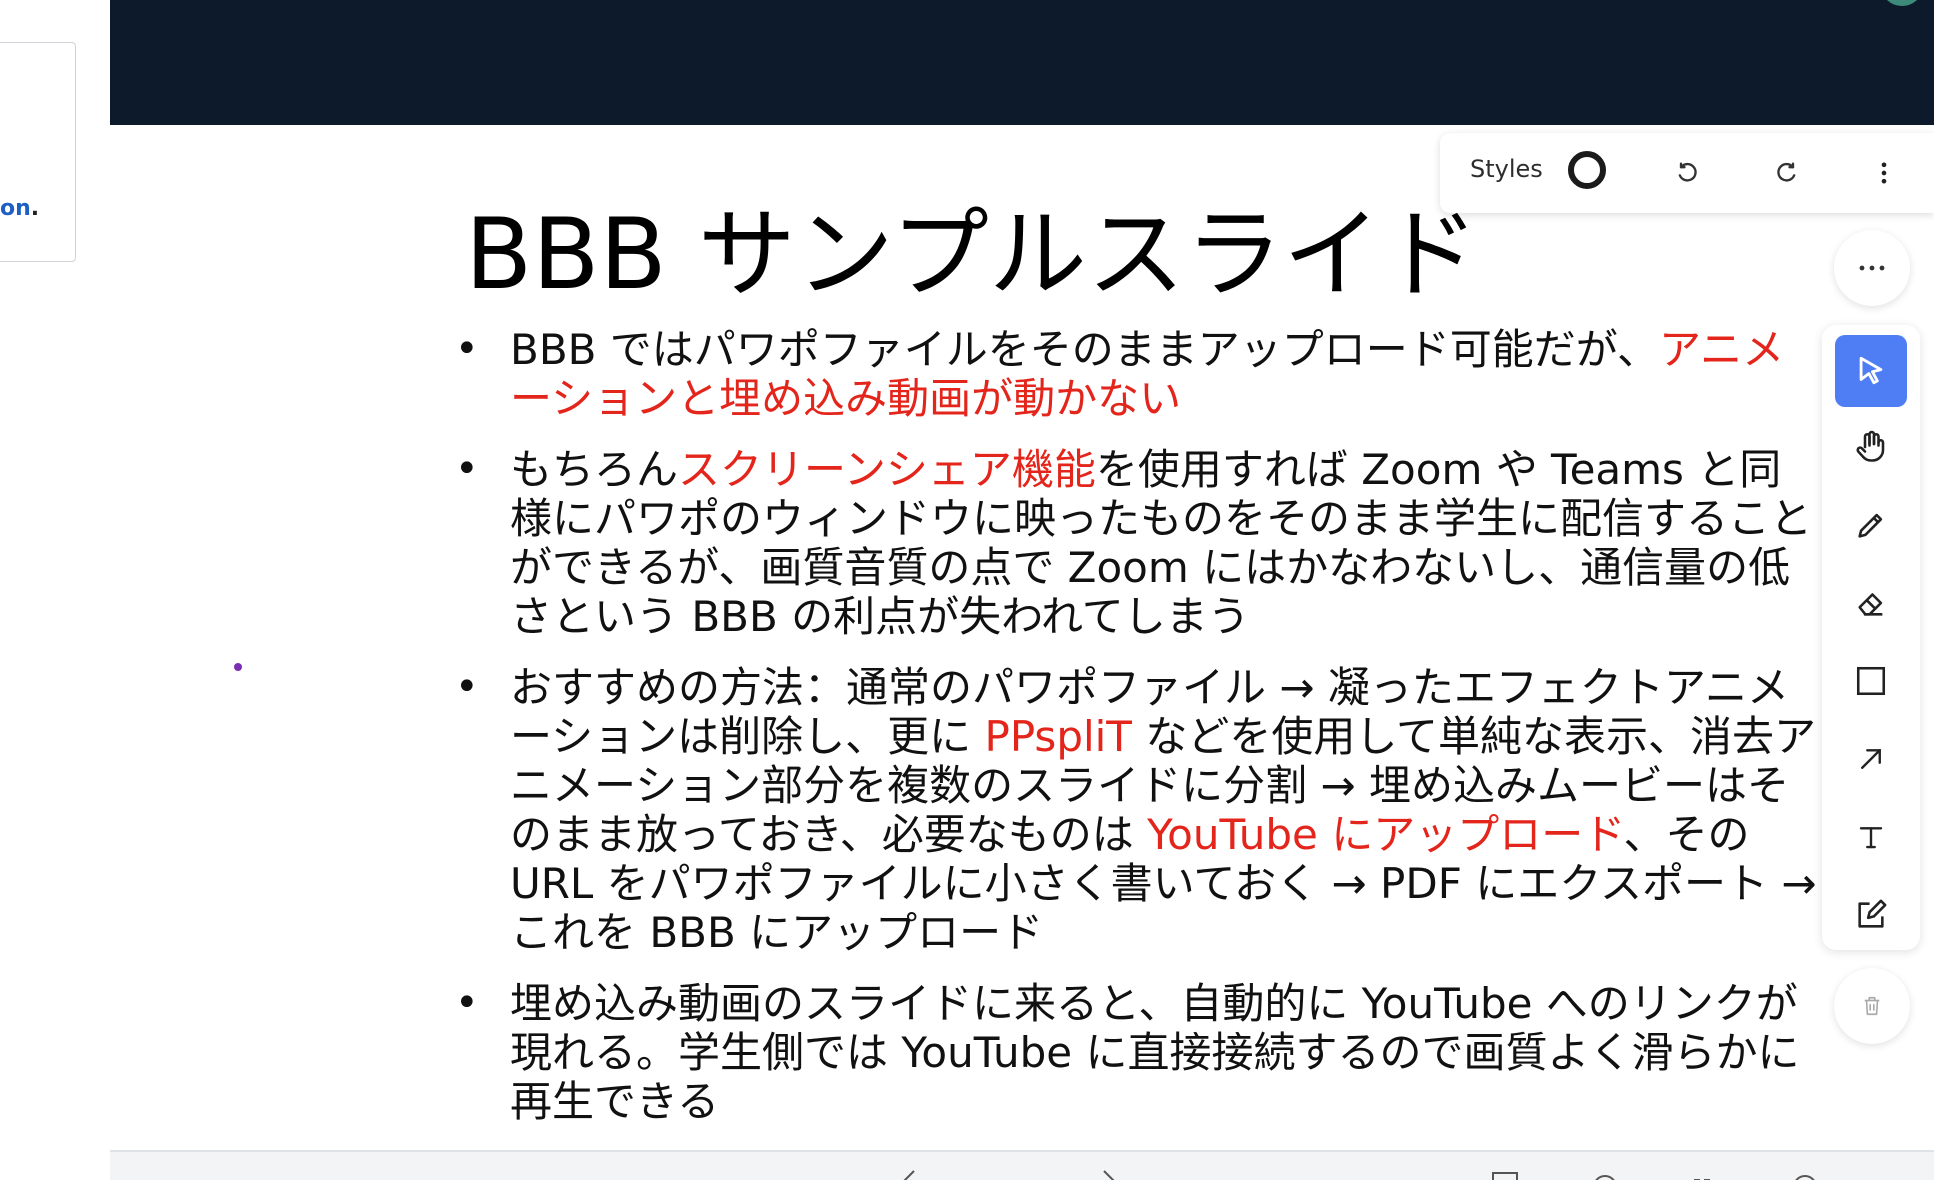 The image size is (1934, 1180). Describe the element at coordinates (1605, 1172) in the screenshot. I see `zoom-icon` at that location.